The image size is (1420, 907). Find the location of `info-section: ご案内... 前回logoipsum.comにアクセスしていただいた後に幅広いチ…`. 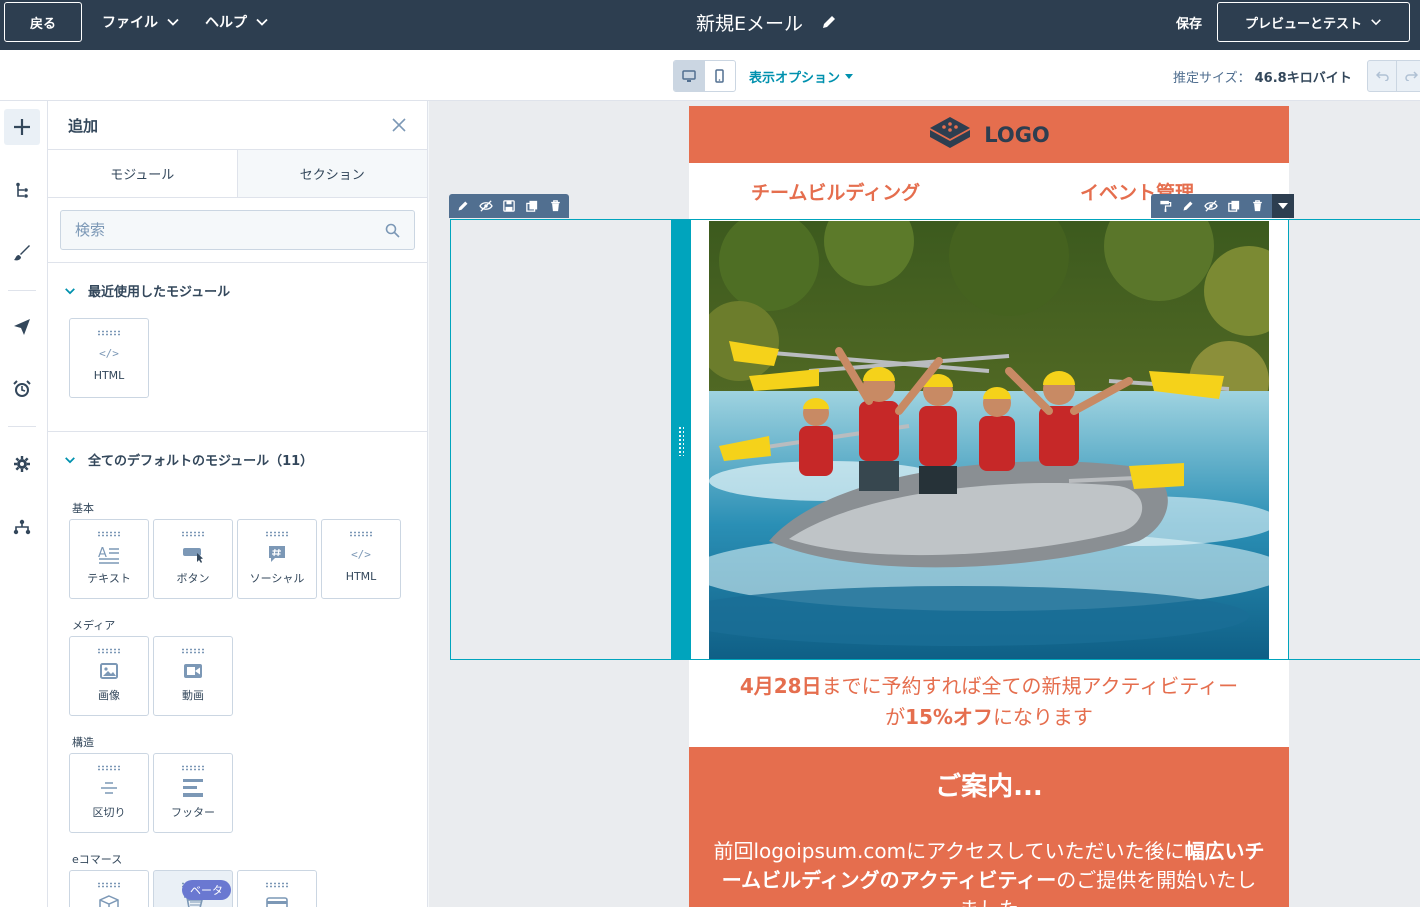

info-section: ご案内... 前回logoipsum.comにアクセスしていただいた後に幅広いチ… is located at coordinates (989, 827).